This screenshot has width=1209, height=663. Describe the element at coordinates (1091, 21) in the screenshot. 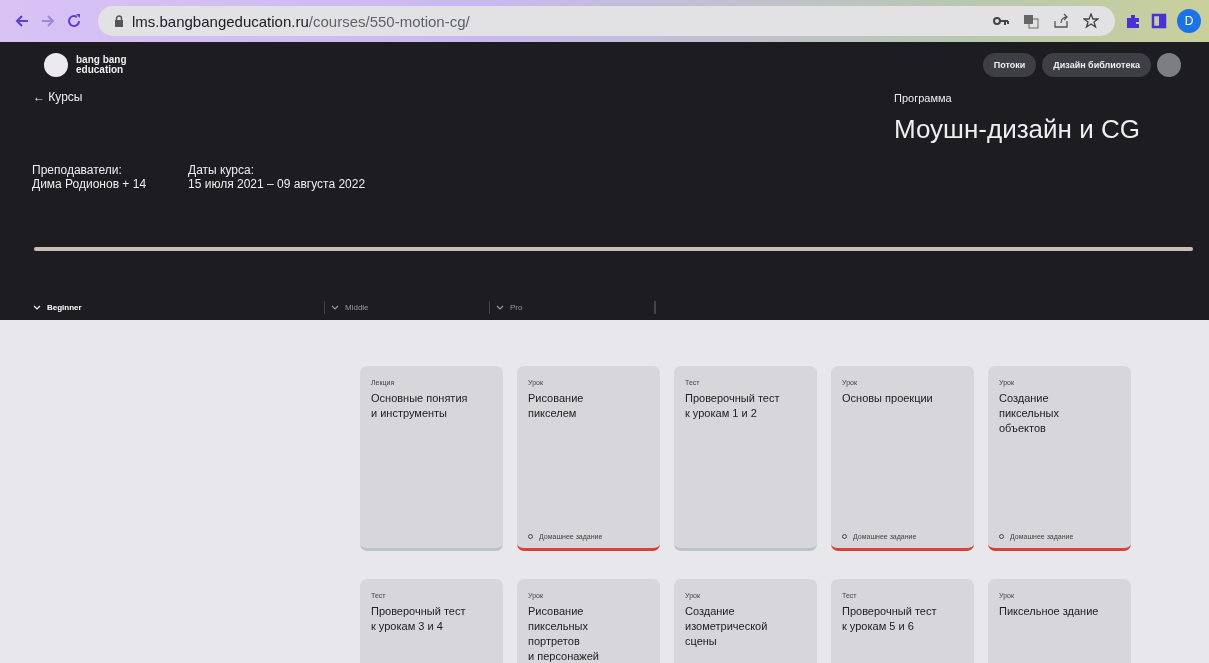

I see `star-icon` at that location.